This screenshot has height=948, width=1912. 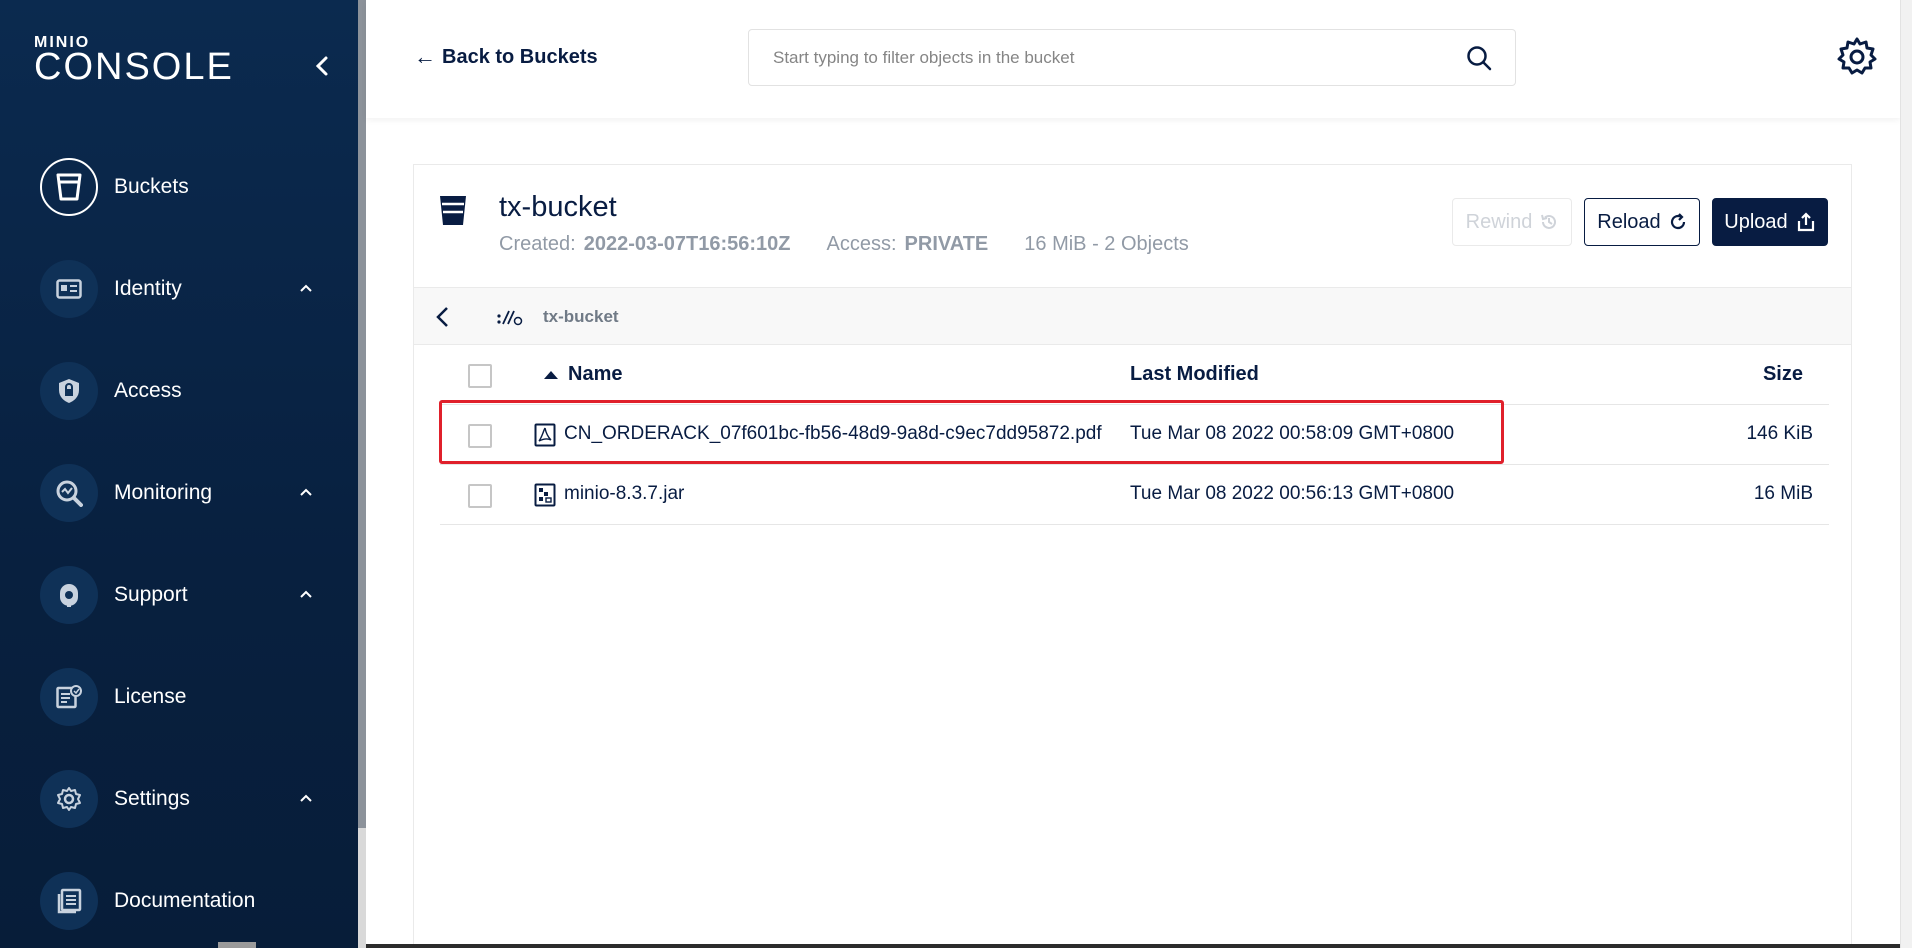 What do you see at coordinates (545, 495) in the screenshot?
I see `archive-file-icon` at bounding box center [545, 495].